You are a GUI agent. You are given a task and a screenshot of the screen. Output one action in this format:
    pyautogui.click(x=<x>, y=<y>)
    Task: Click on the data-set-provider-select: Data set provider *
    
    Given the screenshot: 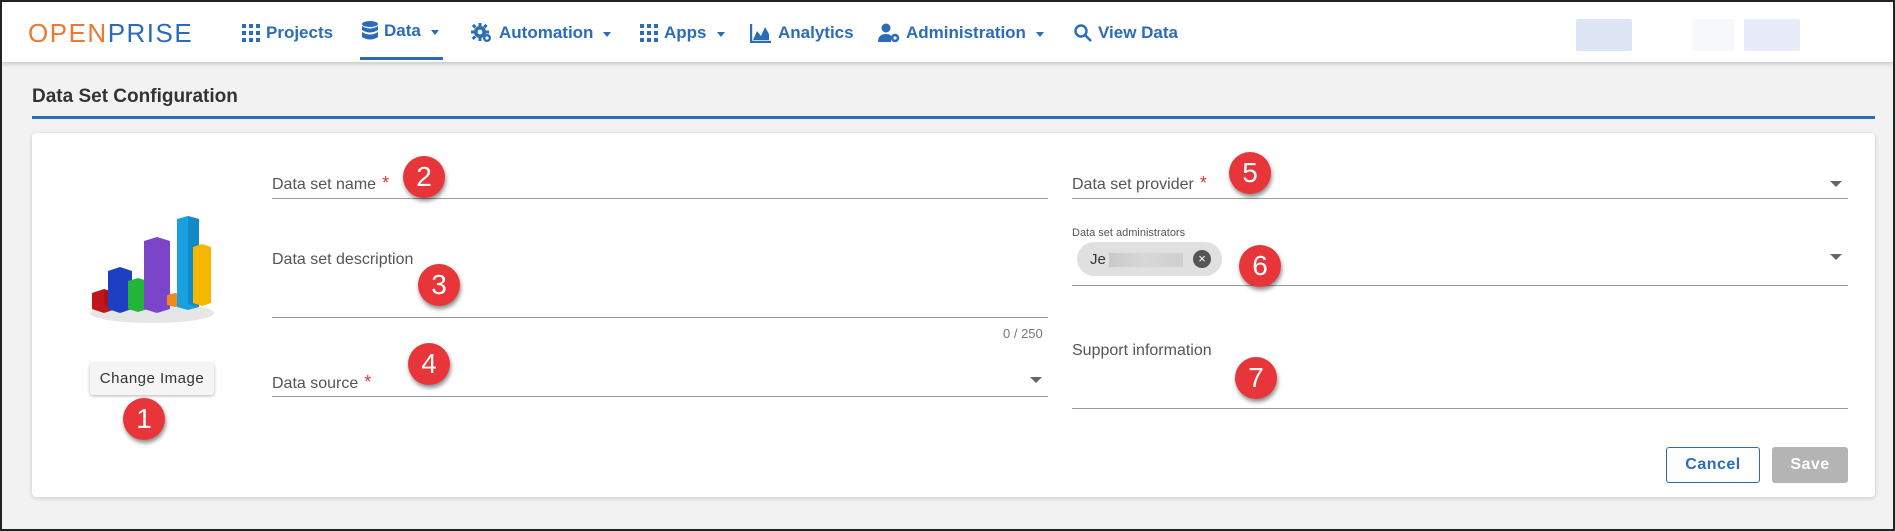 What is the action you would take?
    pyautogui.click(x=1460, y=182)
    